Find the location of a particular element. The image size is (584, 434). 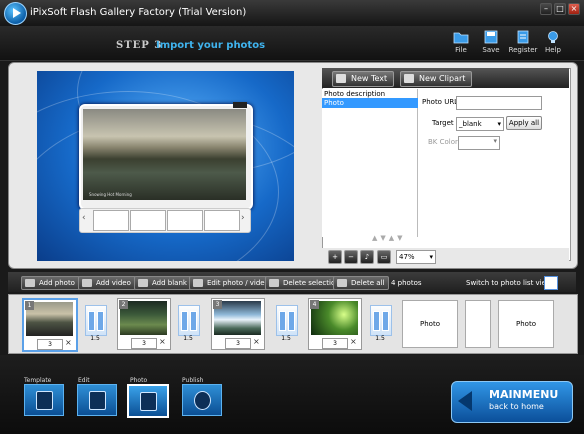

preview-caption: Snowing Hot Morning is located at coordinates (110, 194).